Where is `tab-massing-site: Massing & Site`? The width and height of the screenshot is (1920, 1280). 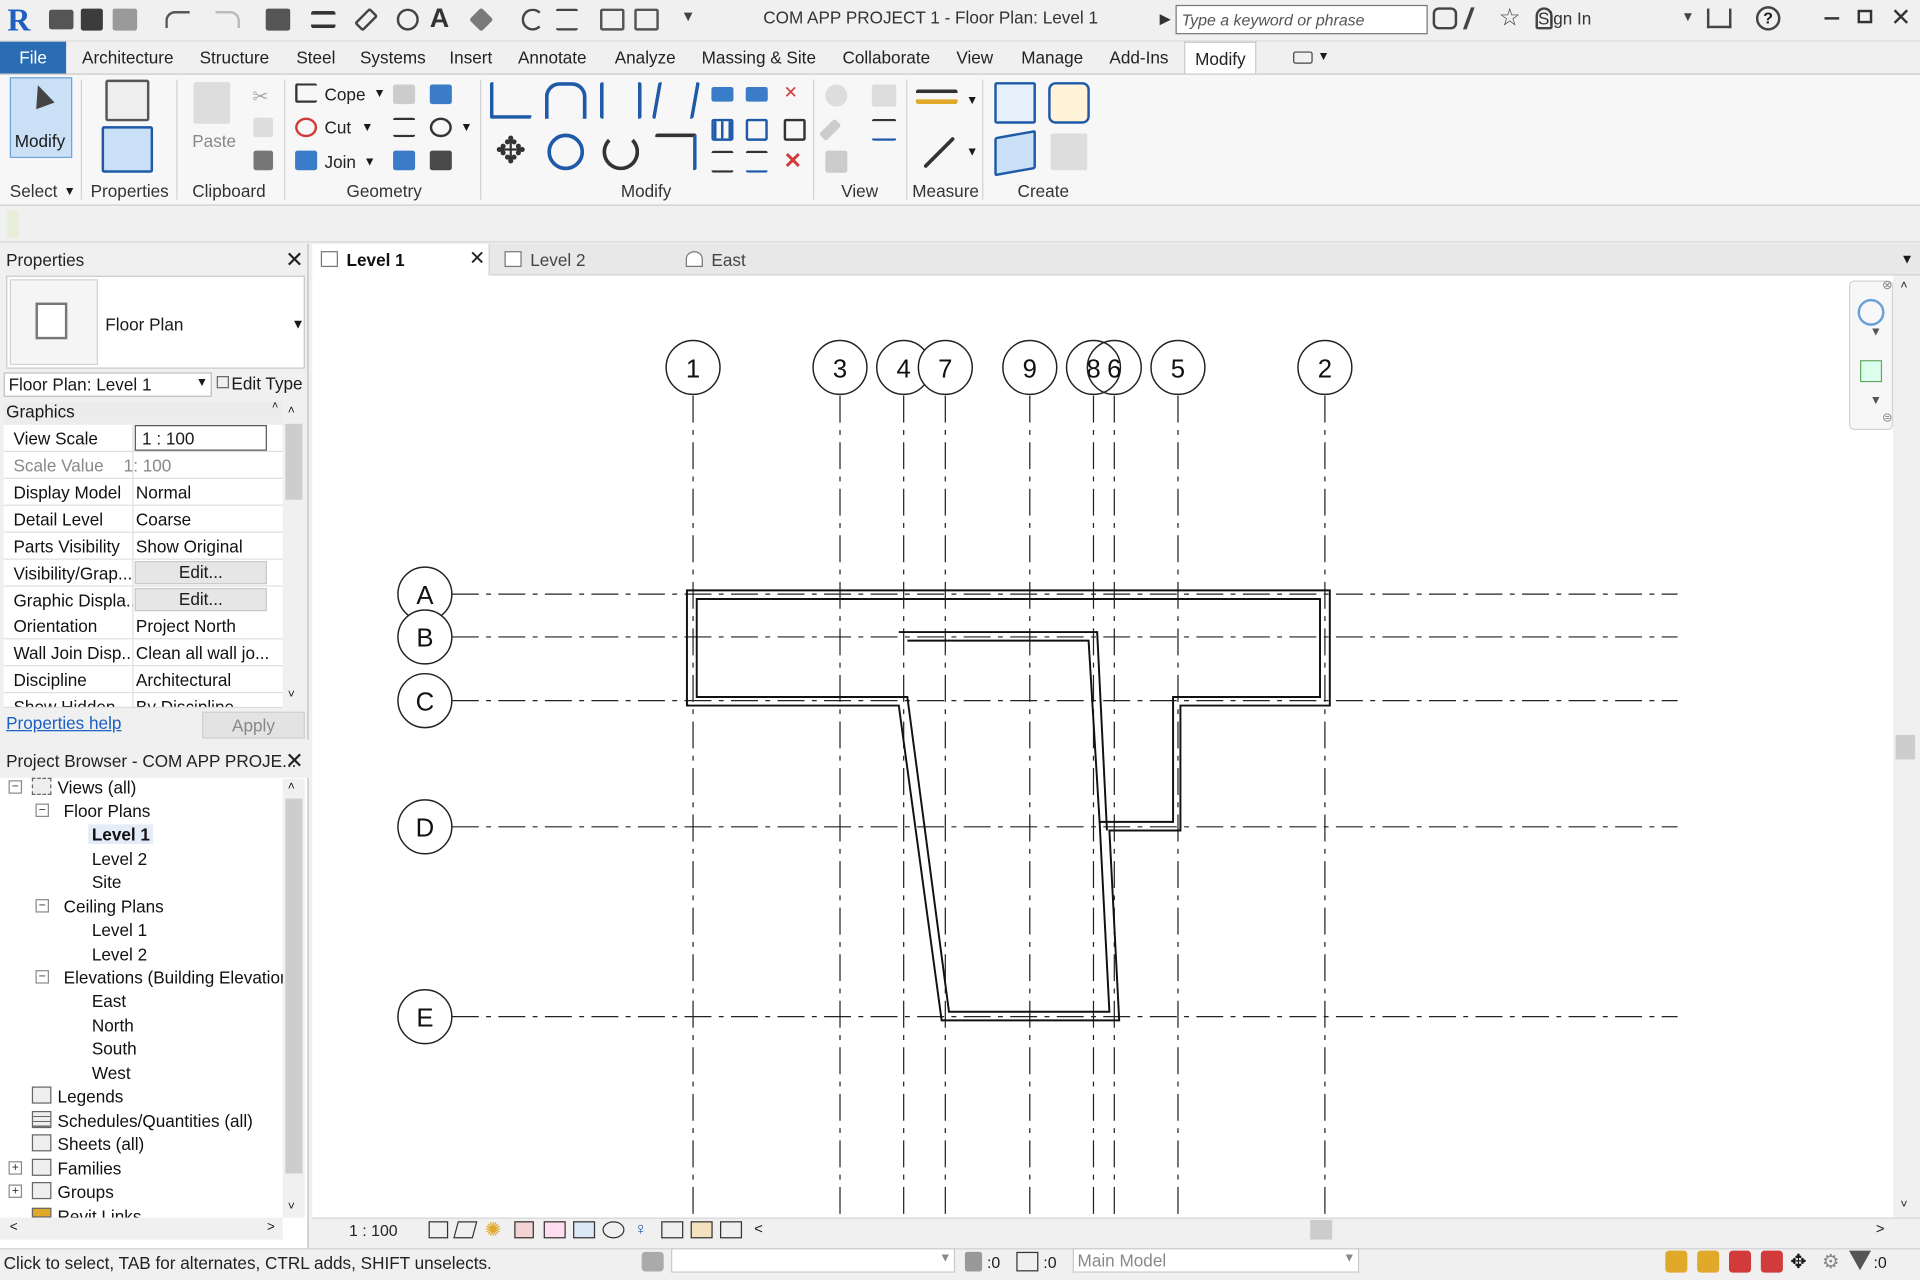 tab-massing-site: Massing & Site is located at coordinates (759, 58).